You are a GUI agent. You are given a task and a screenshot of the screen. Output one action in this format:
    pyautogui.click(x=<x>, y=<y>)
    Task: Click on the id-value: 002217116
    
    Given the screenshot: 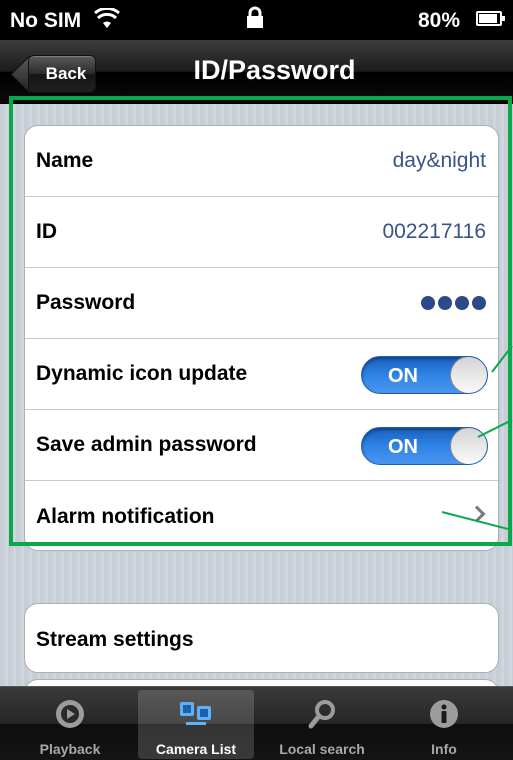 What is the action you would take?
    pyautogui.click(x=434, y=232)
    